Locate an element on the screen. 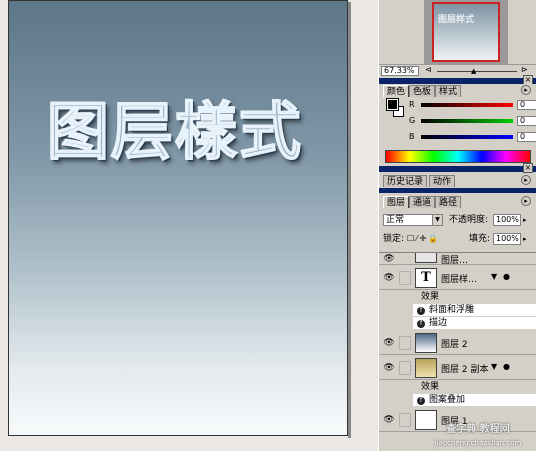 The height and width of the screenshot is (451, 536). effect-name: 描边 is located at coordinates (438, 323).